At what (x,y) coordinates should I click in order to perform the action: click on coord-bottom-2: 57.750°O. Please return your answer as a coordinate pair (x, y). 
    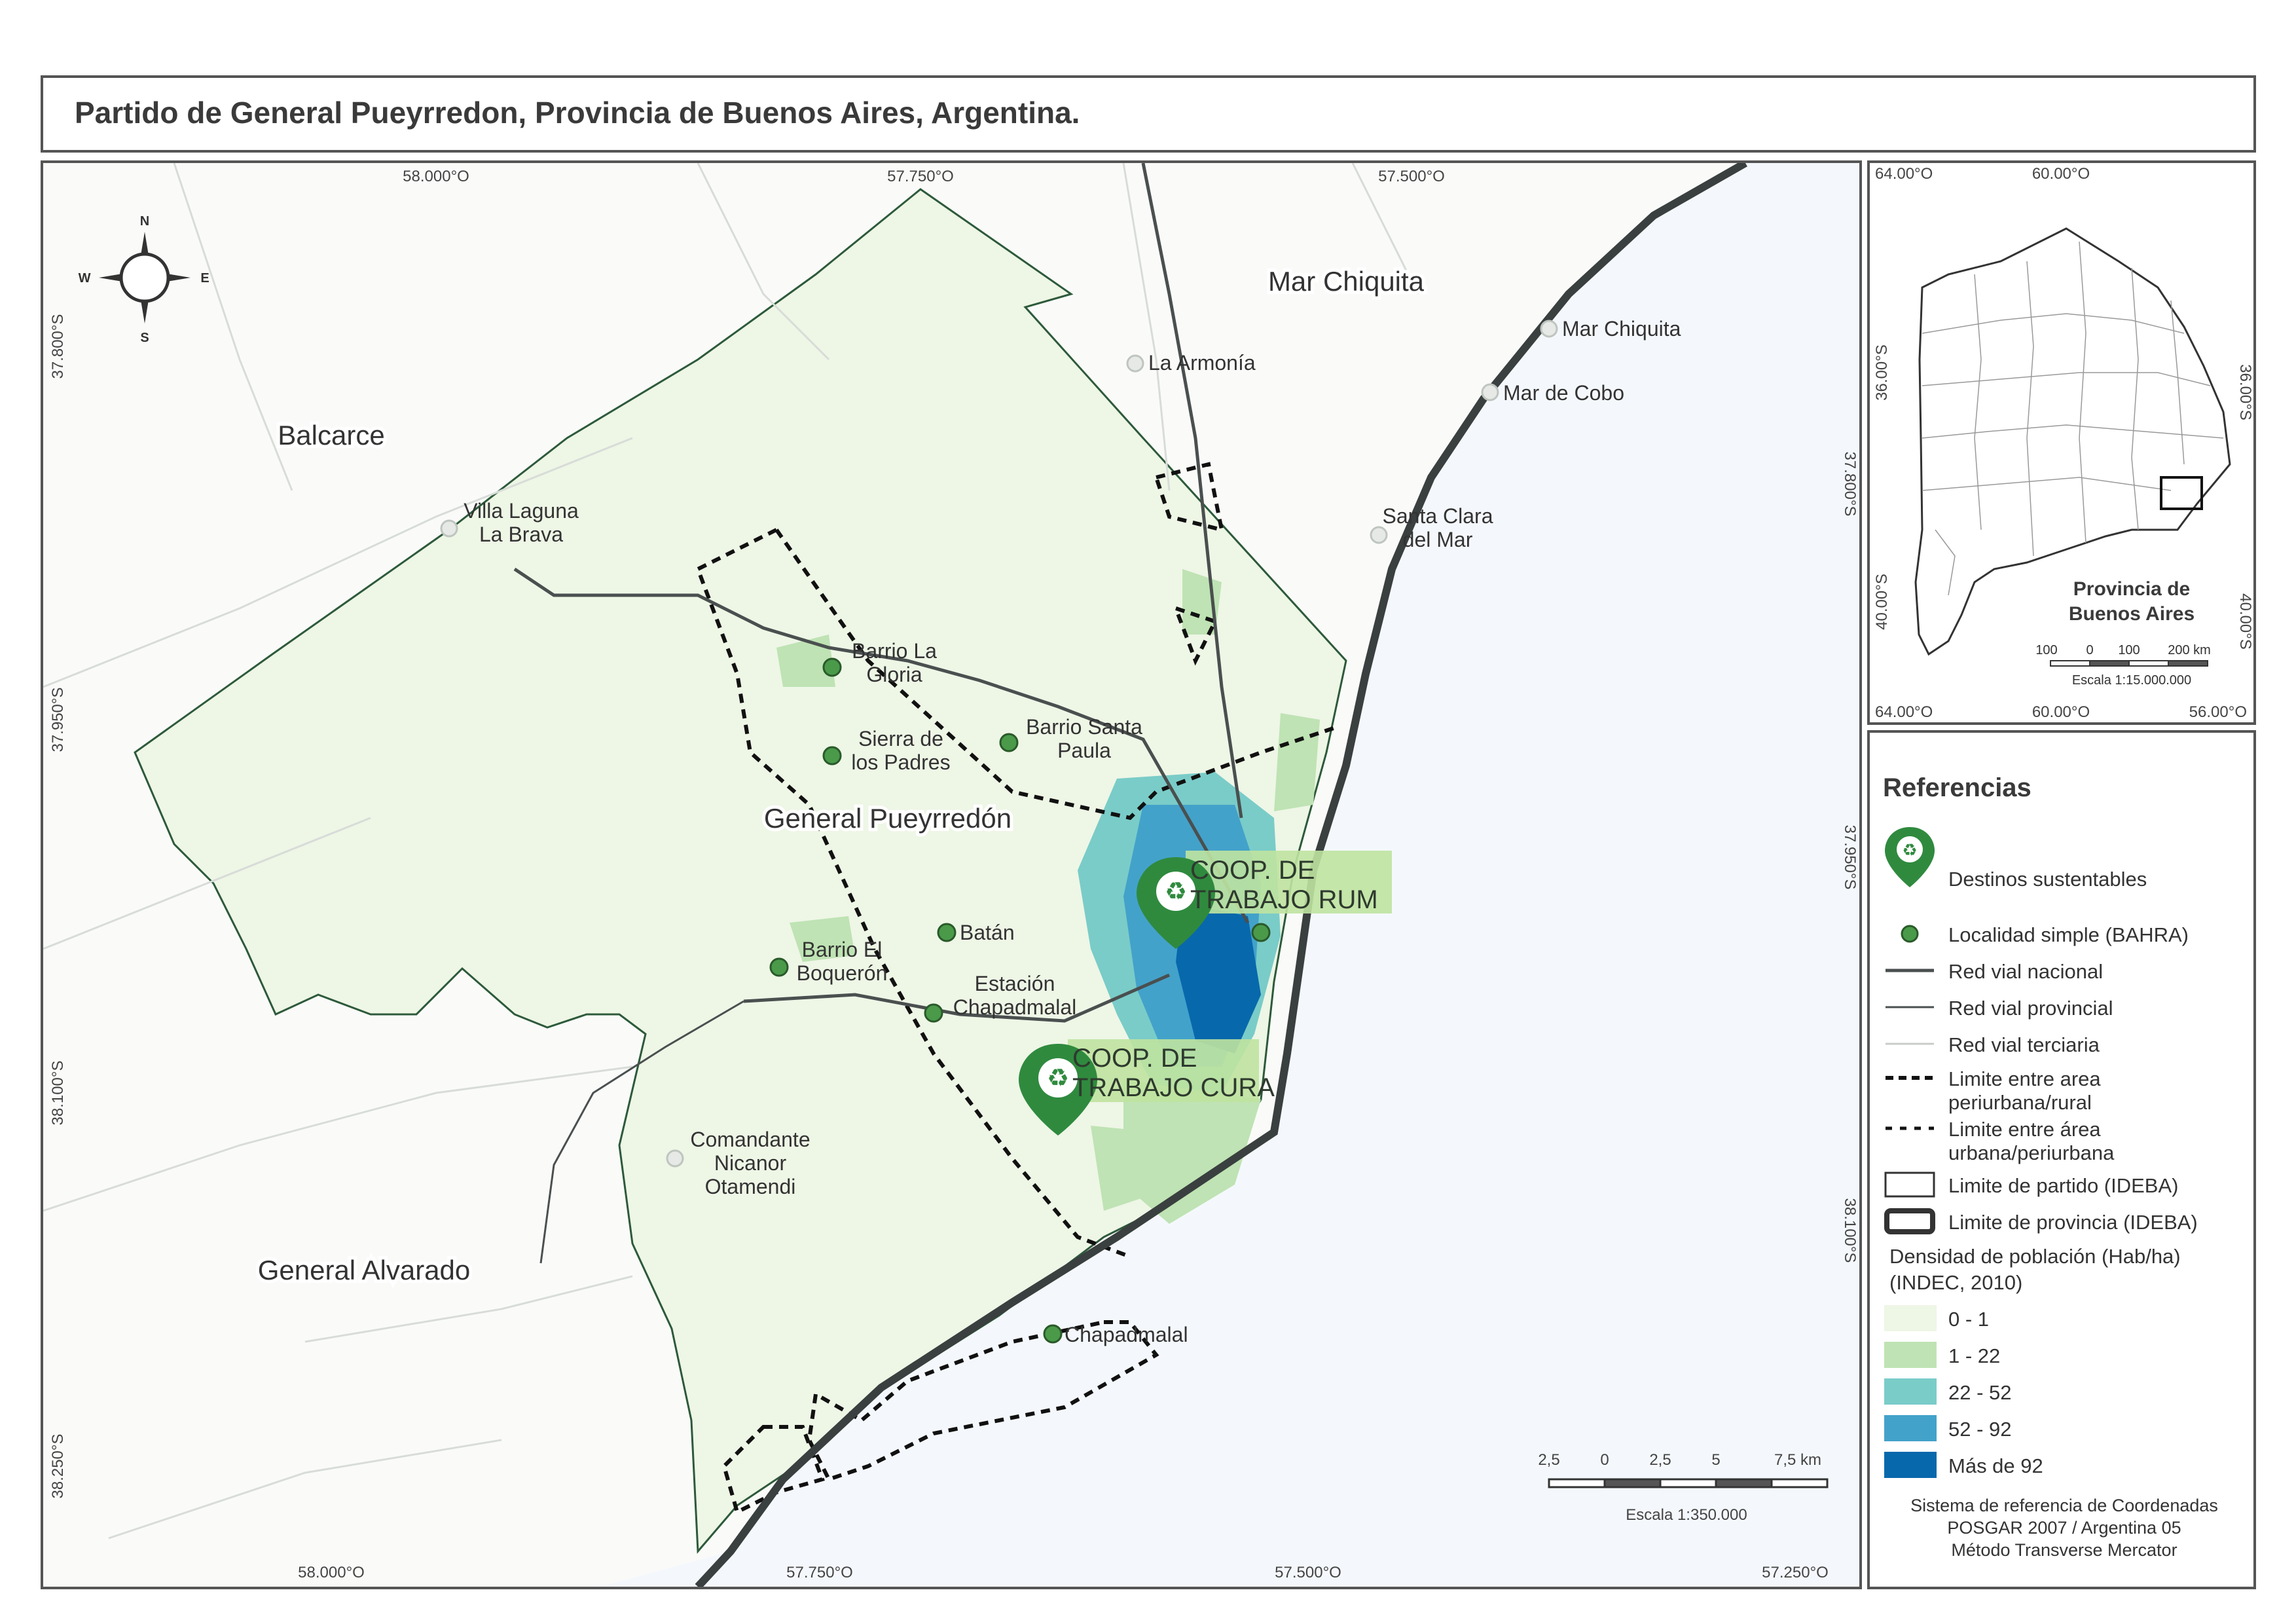
    Looking at the image, I should click on (819, 1572).